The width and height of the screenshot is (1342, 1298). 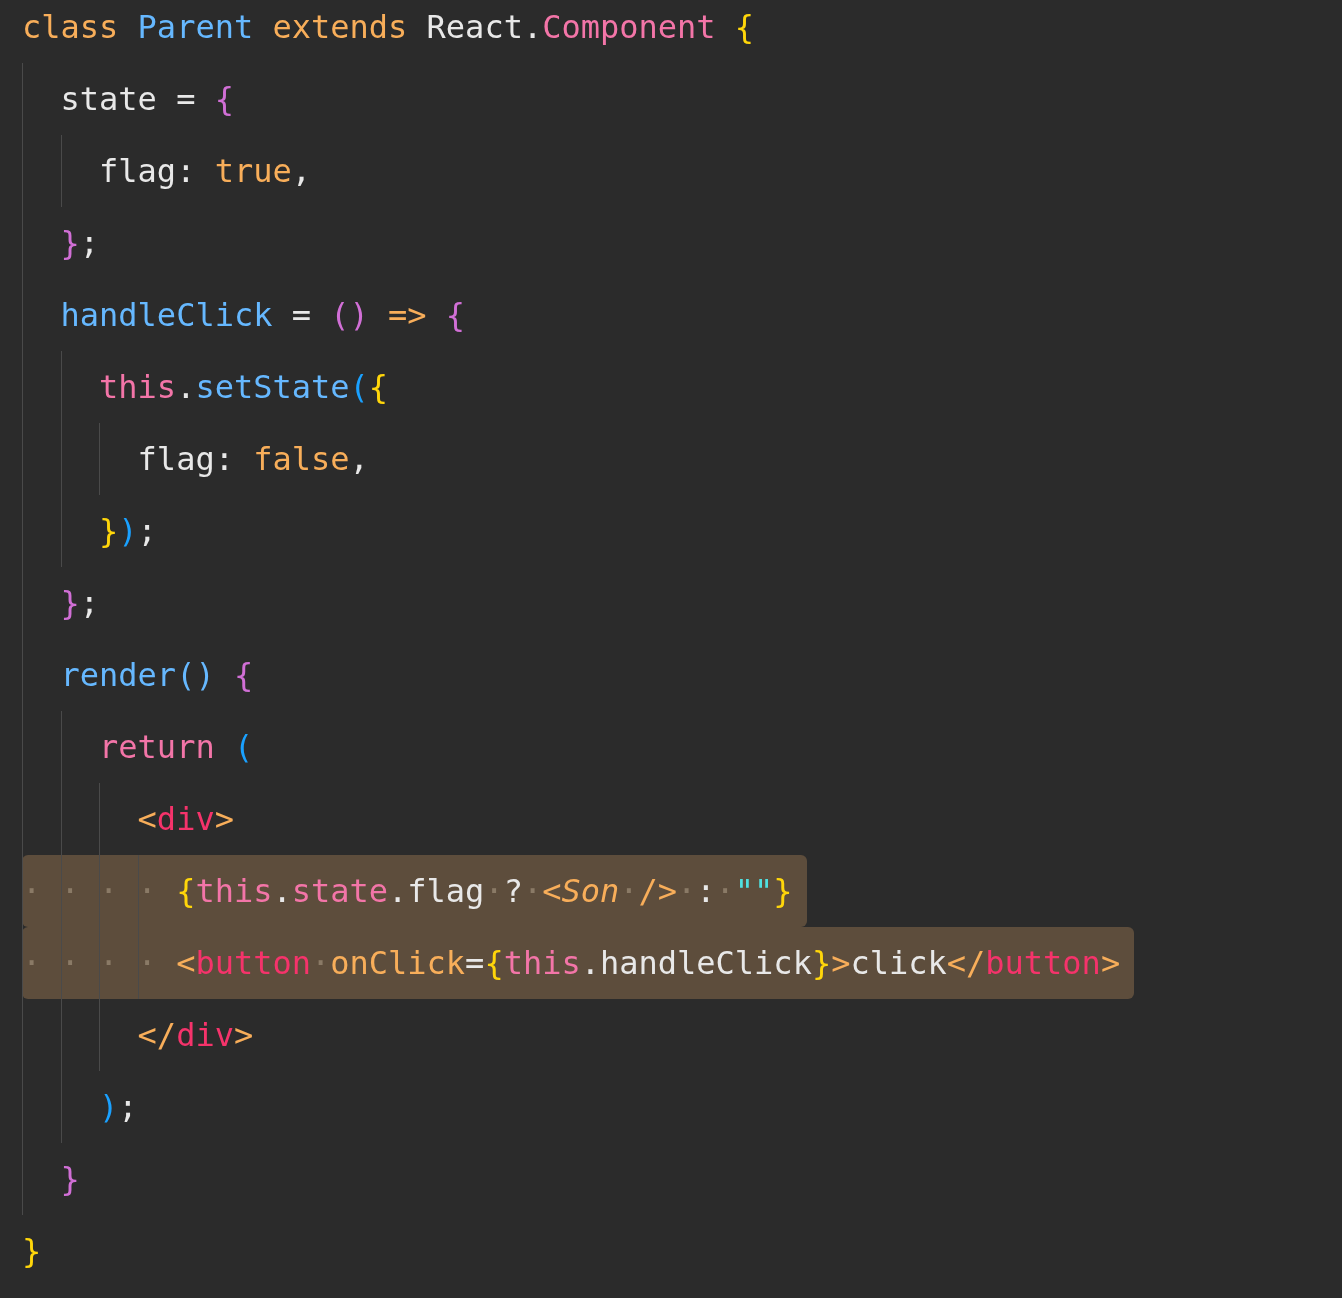 What do you see at coordinates (135, 819) in the screenshot?
I see `code-line: <div>` at bounding box center [135, 819].